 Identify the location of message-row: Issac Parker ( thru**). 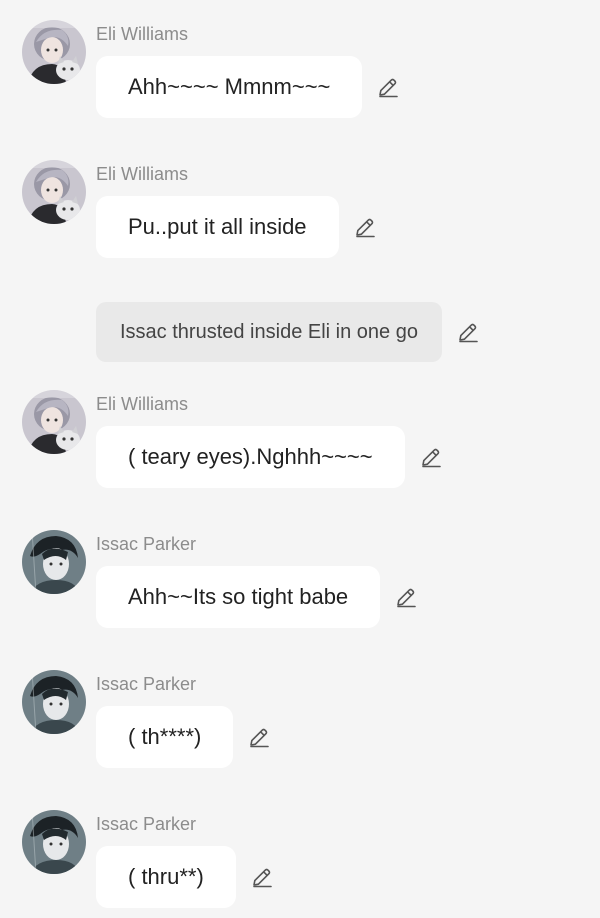
(300, 854).